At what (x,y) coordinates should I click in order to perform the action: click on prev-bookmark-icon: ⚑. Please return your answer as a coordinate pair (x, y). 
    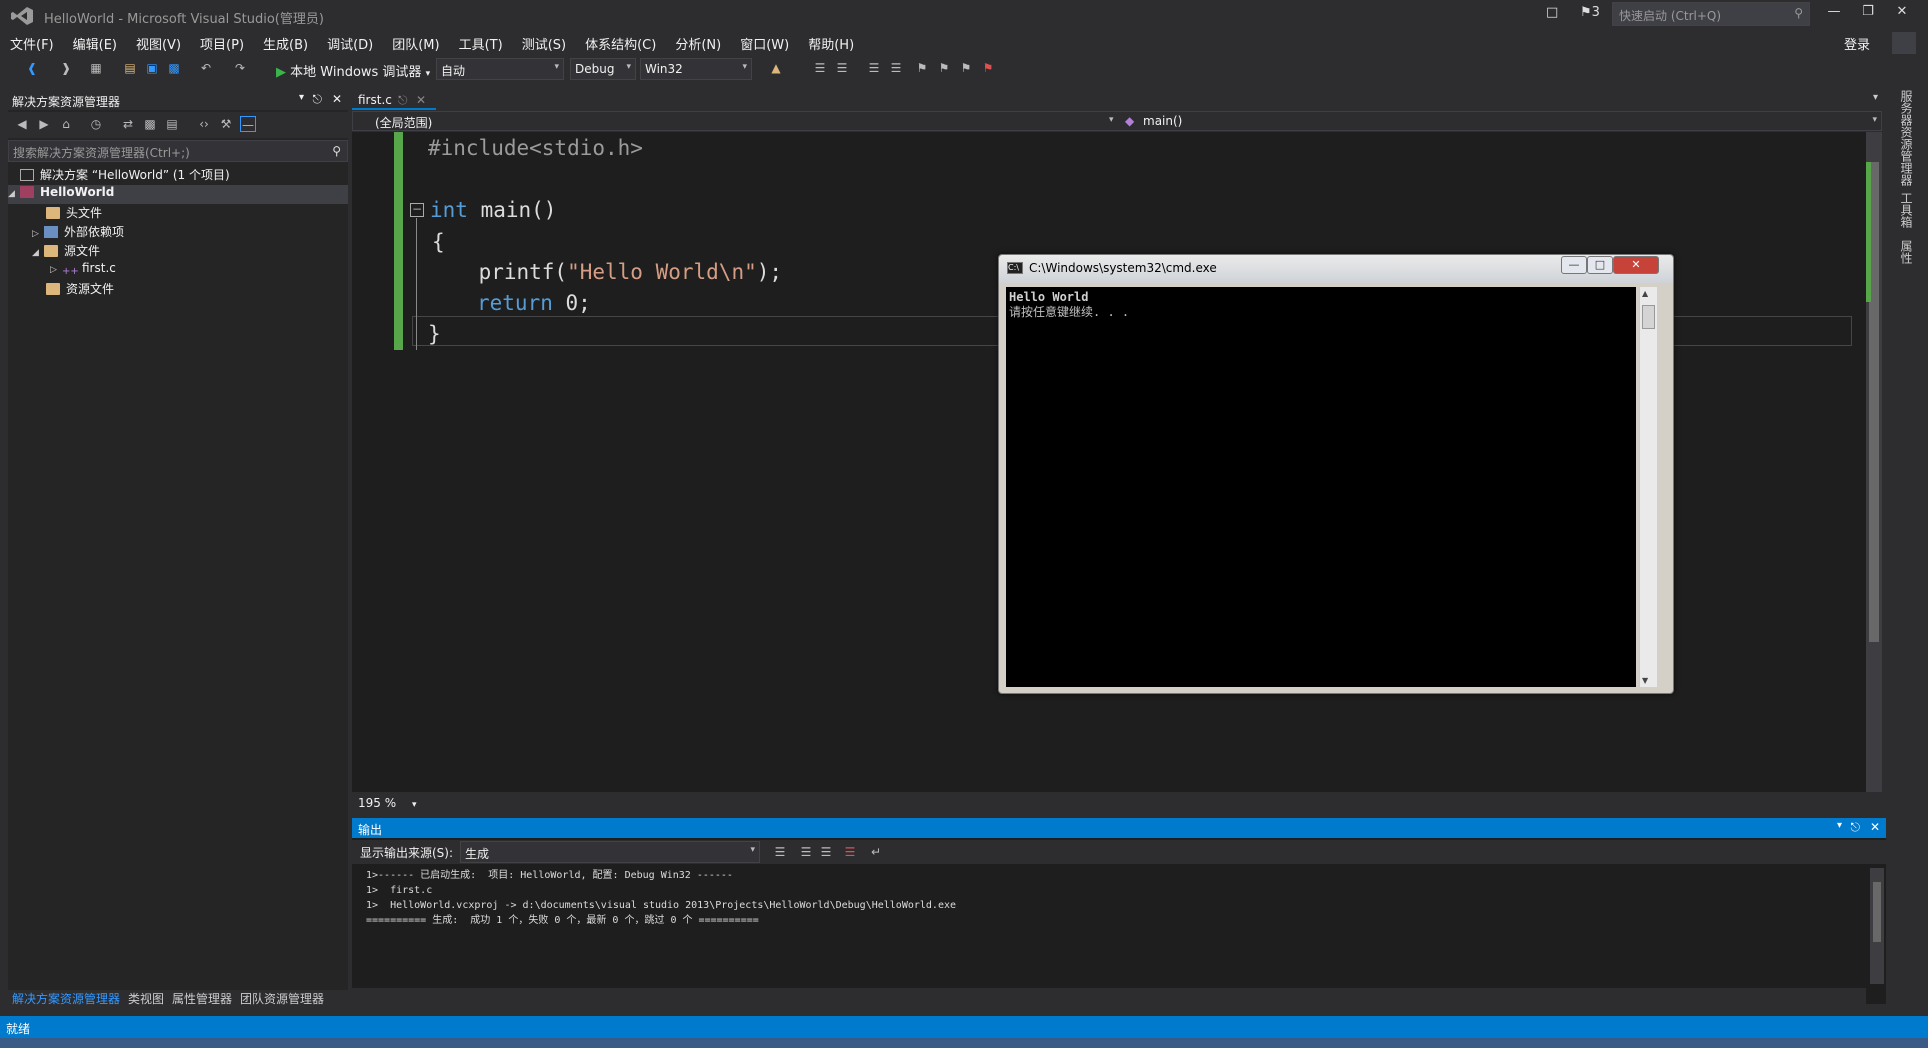
    Looking at the image, I should click on (944, 68).